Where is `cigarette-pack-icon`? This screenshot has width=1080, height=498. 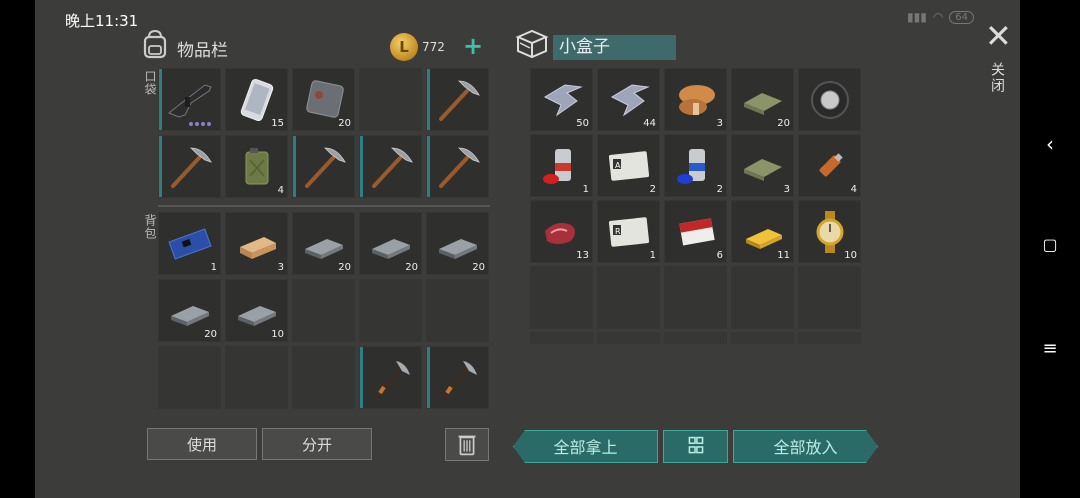
cigarette-pack-icon is located at coordinates (697, 232).